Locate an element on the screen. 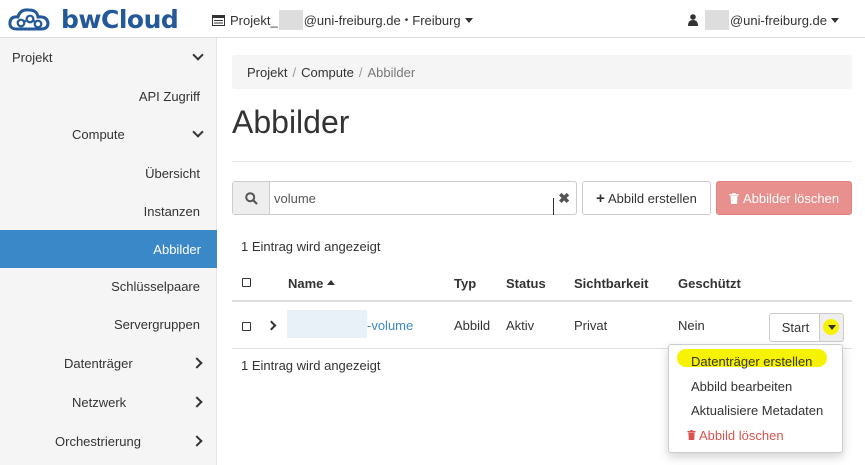  sidebar-item-uebersicht: Übersicht is located at coordinates (172, 173).